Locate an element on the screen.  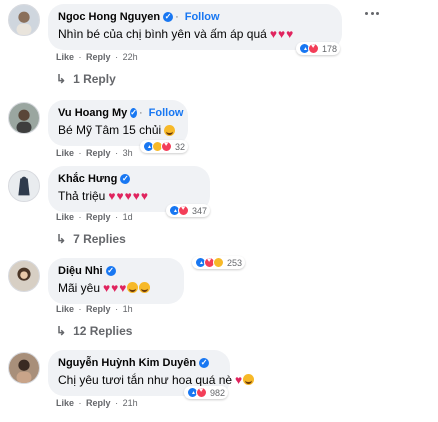
reaction-count: 178 is located at coordinates (330, 48).